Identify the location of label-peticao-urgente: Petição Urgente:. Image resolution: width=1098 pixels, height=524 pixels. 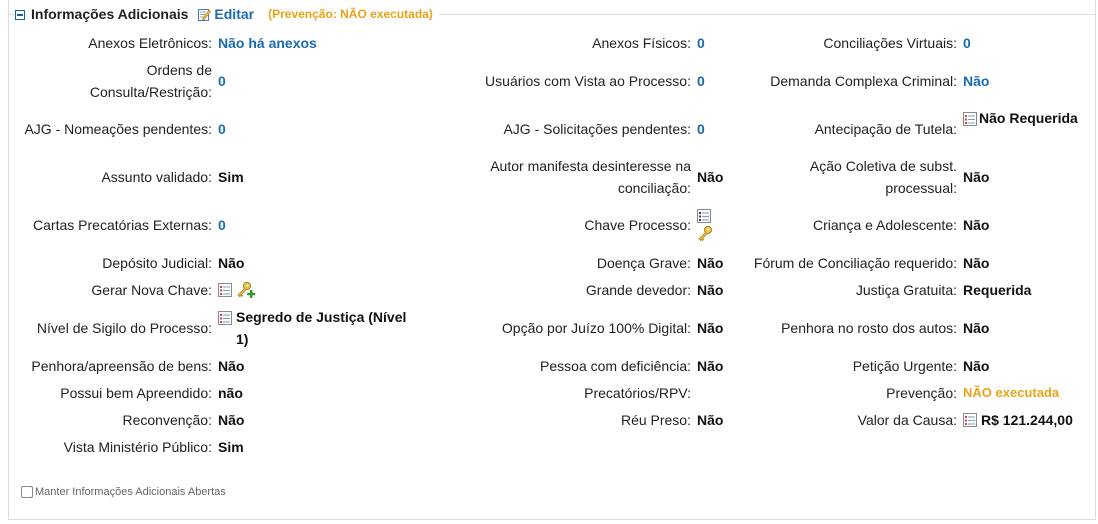
(904, 366).